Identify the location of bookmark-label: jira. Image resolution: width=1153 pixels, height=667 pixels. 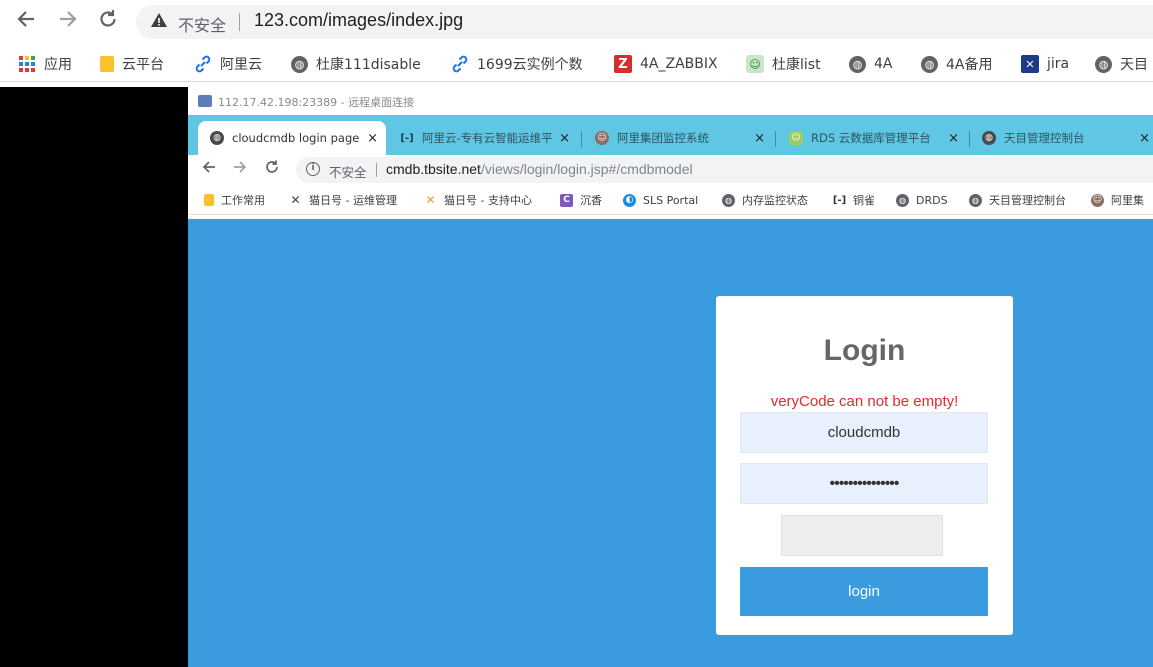
(1058, 64).